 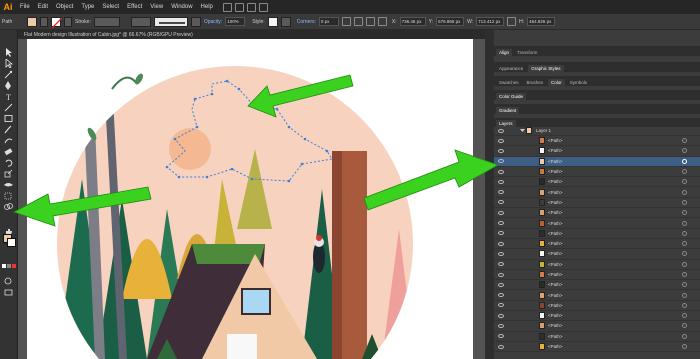 What do you see at coordinates (8, 72) in the screenshot?
I see `magic-wand-tool` at bounding box center [8, 72].